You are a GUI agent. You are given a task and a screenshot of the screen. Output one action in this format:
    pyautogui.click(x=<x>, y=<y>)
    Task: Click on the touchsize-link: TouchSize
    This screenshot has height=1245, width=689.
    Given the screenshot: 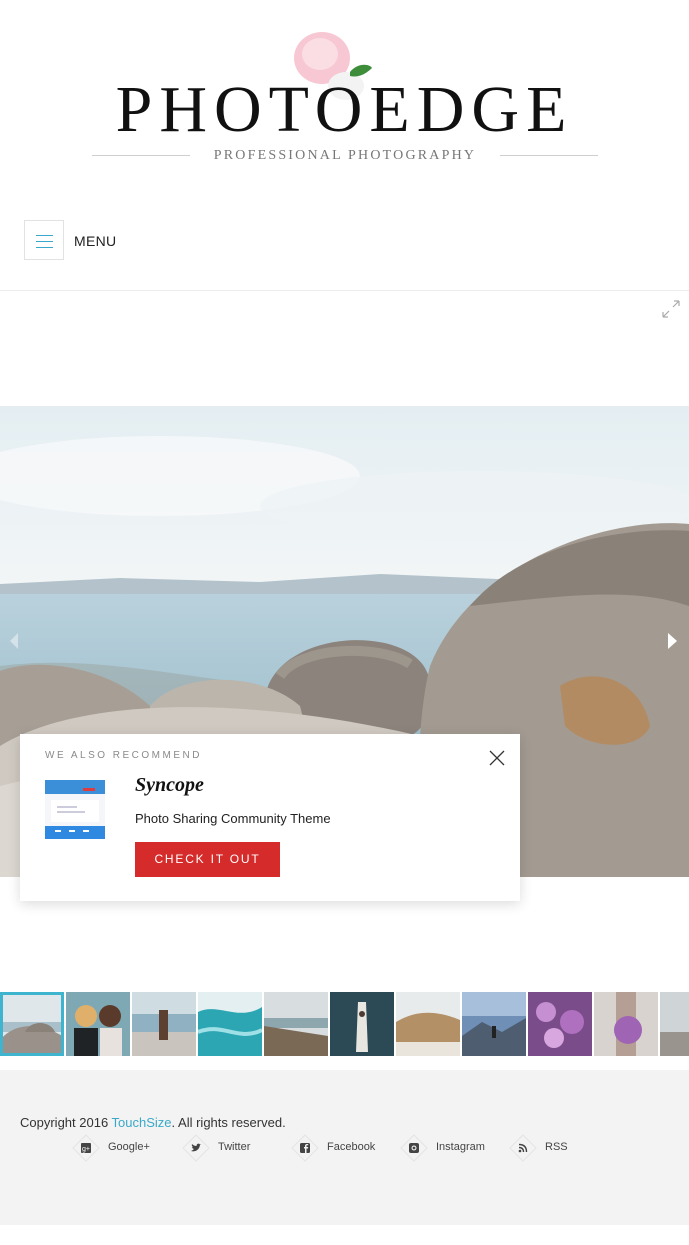 What is the action you would take?
    pyautogui.click(x=142, y=1122)
    